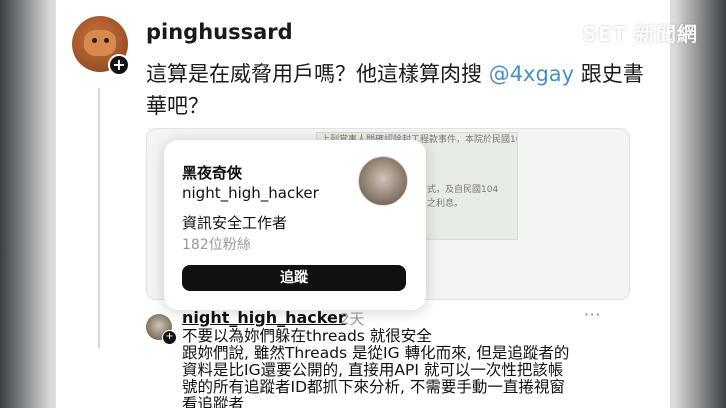 The image size is (726, 408). I want to click on post-username: pinghussard, so click(219, 32).